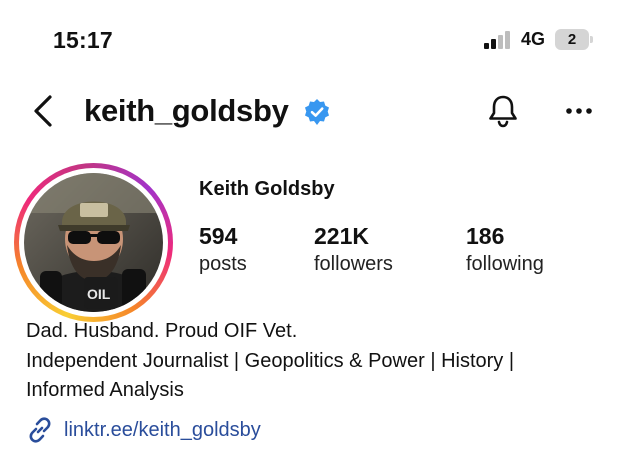 This screenshot has height=462, width=625. I want to click on bio-line: Dad. Husband. Proud OIF Vet., so click(162, 331).